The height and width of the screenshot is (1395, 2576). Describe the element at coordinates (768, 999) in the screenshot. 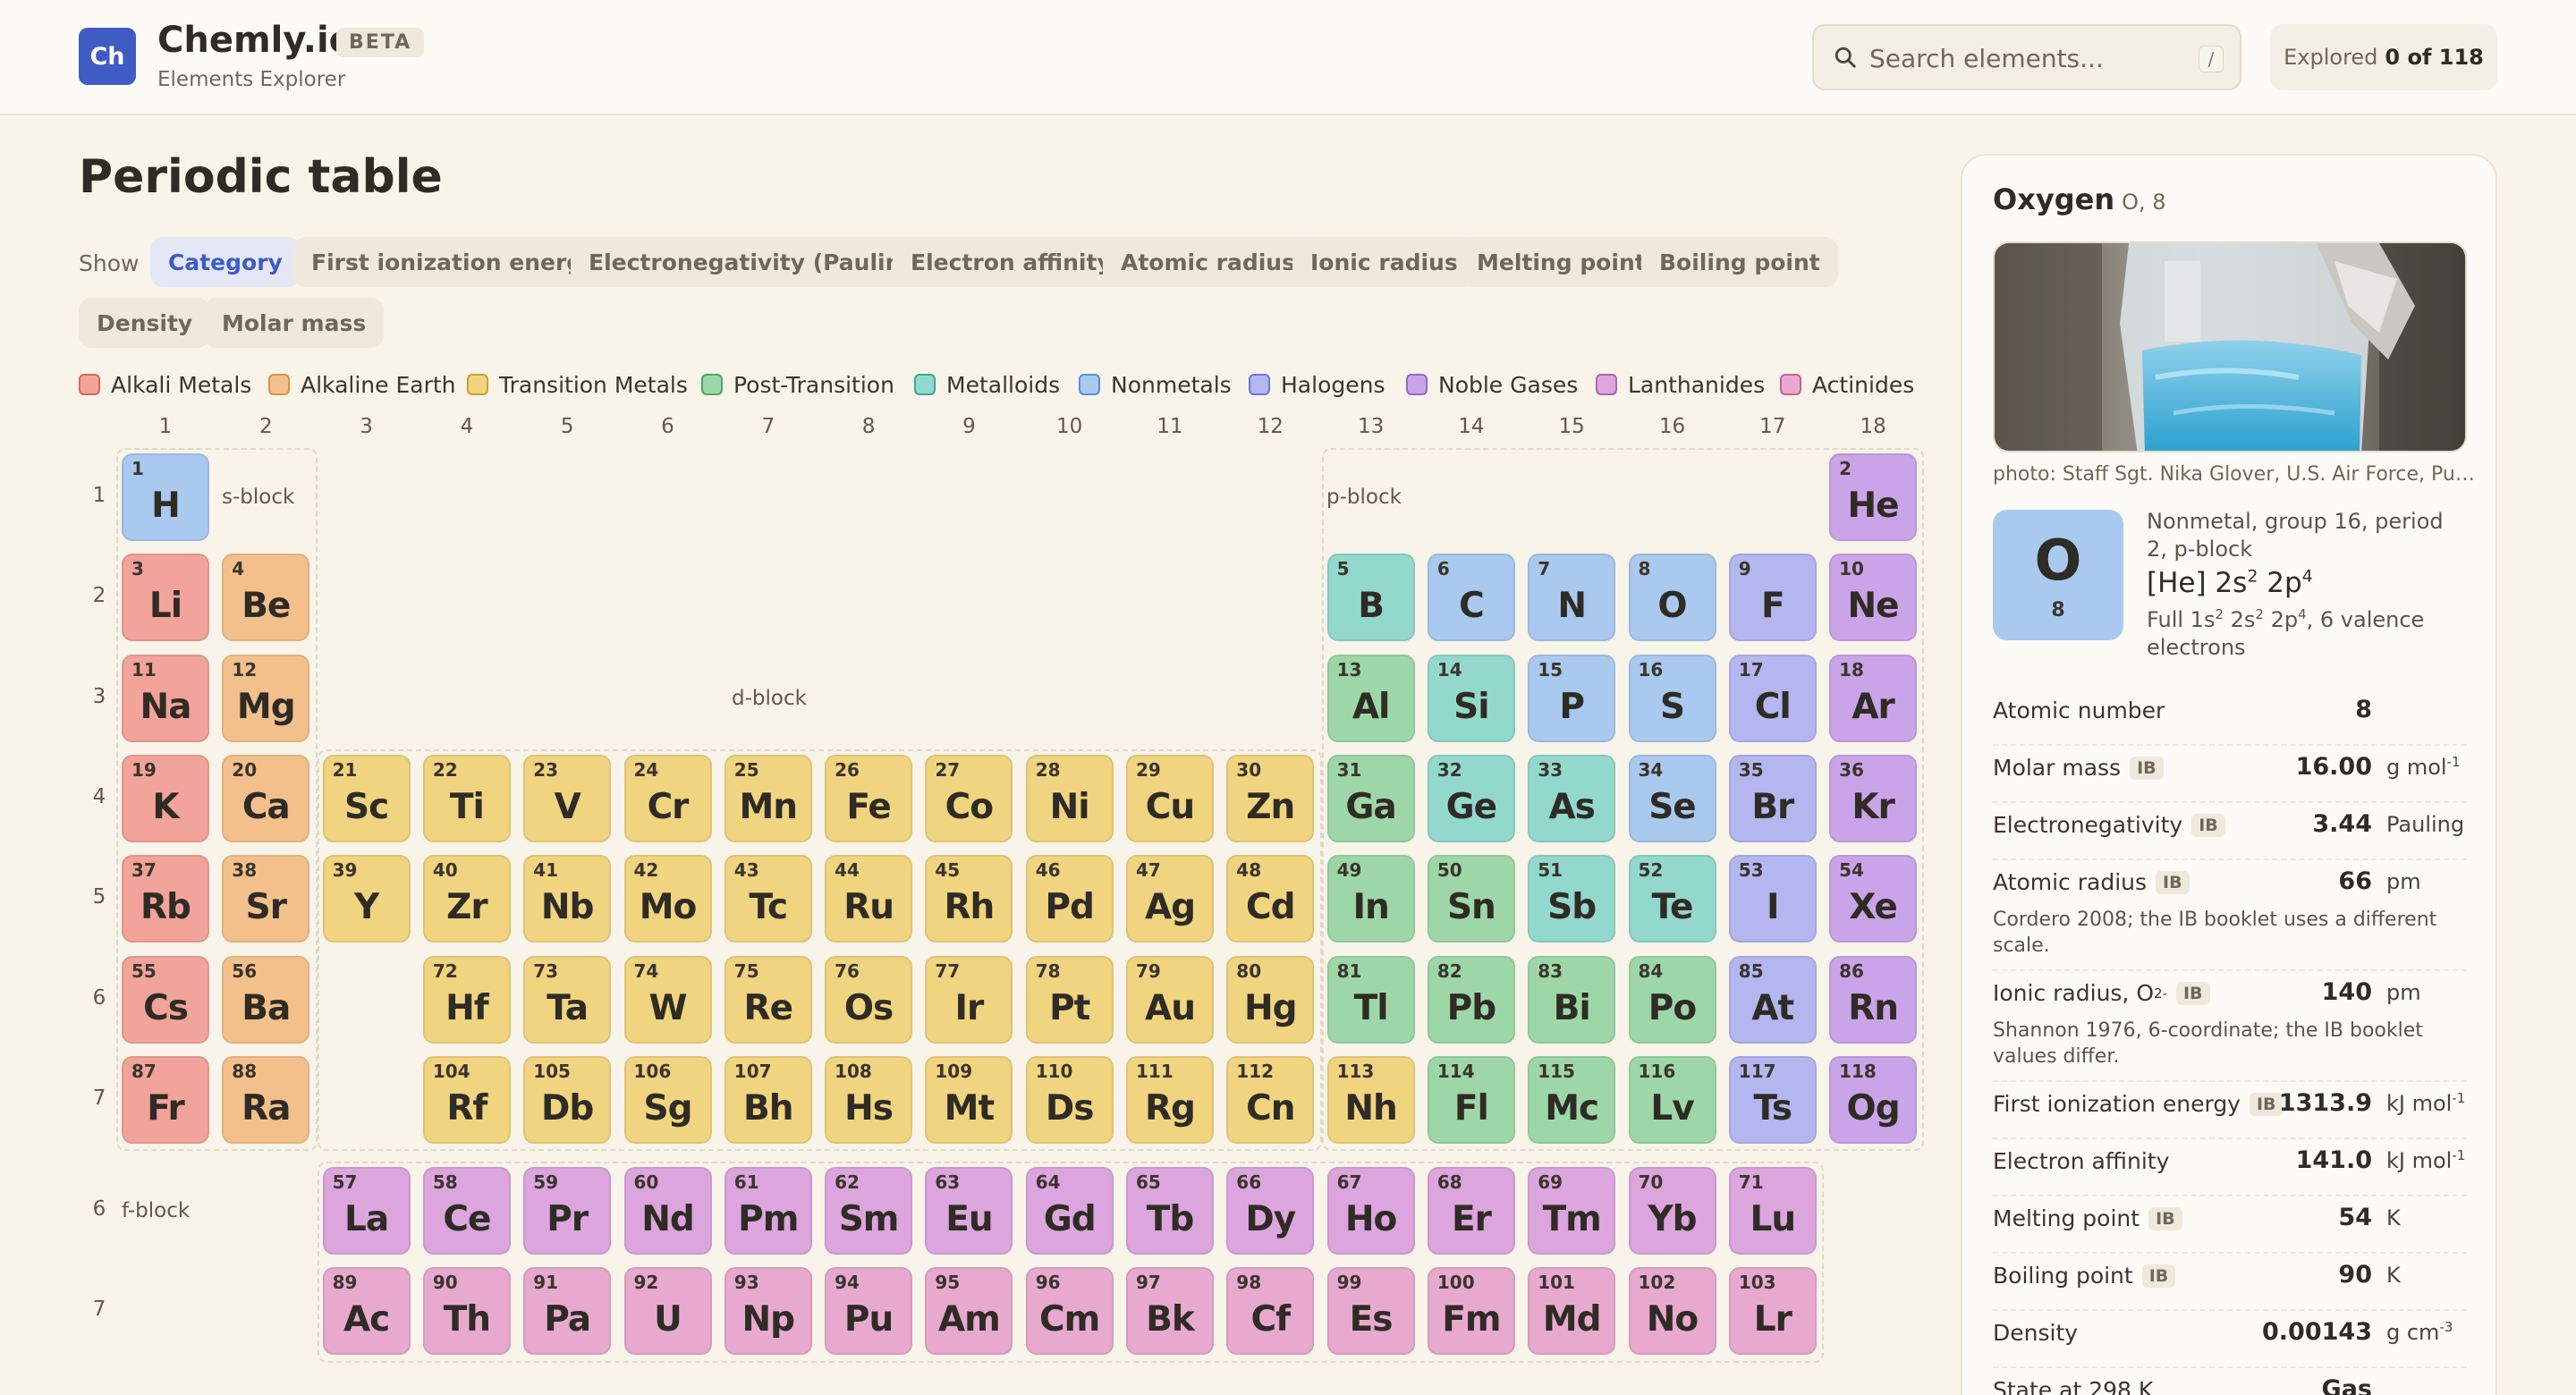

I see `element-tile-re: 75 Re` at that location.